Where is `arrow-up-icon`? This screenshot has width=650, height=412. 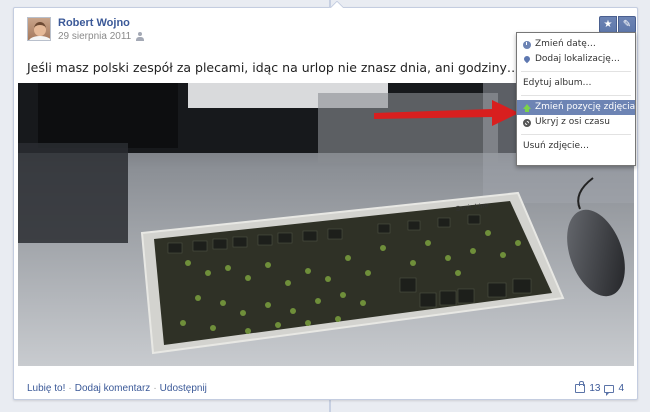
arrow-up-icon is located at coordinates (527, 107).